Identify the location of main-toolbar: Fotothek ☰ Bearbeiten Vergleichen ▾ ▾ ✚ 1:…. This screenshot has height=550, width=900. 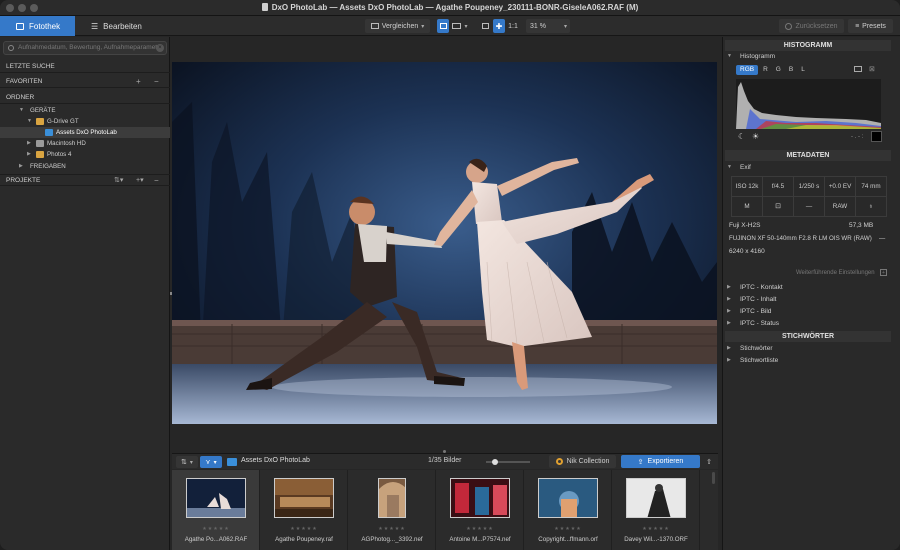
(450, 26).